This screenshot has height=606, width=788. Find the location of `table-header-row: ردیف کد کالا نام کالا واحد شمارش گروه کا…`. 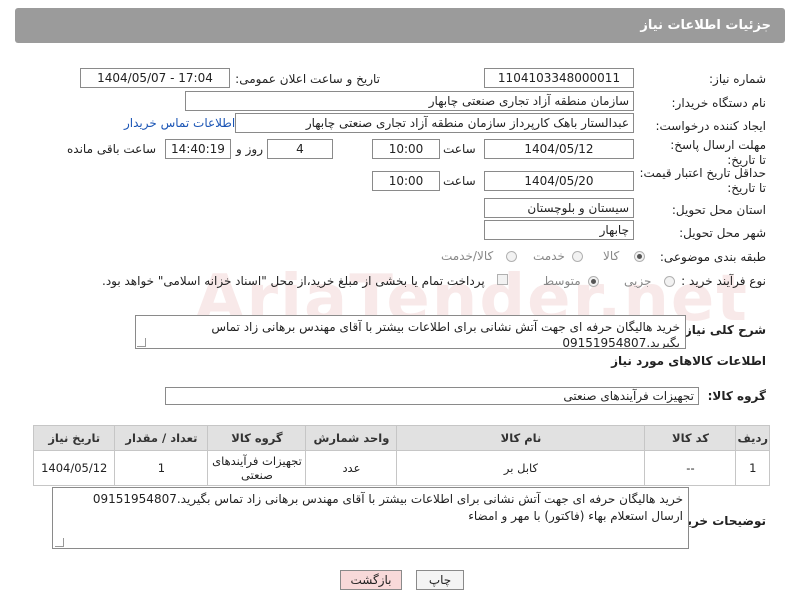

table-header-row: ردیف کد کالا نام کالا واحد شمارش گروه کا… is located at coordinates (401, 438).